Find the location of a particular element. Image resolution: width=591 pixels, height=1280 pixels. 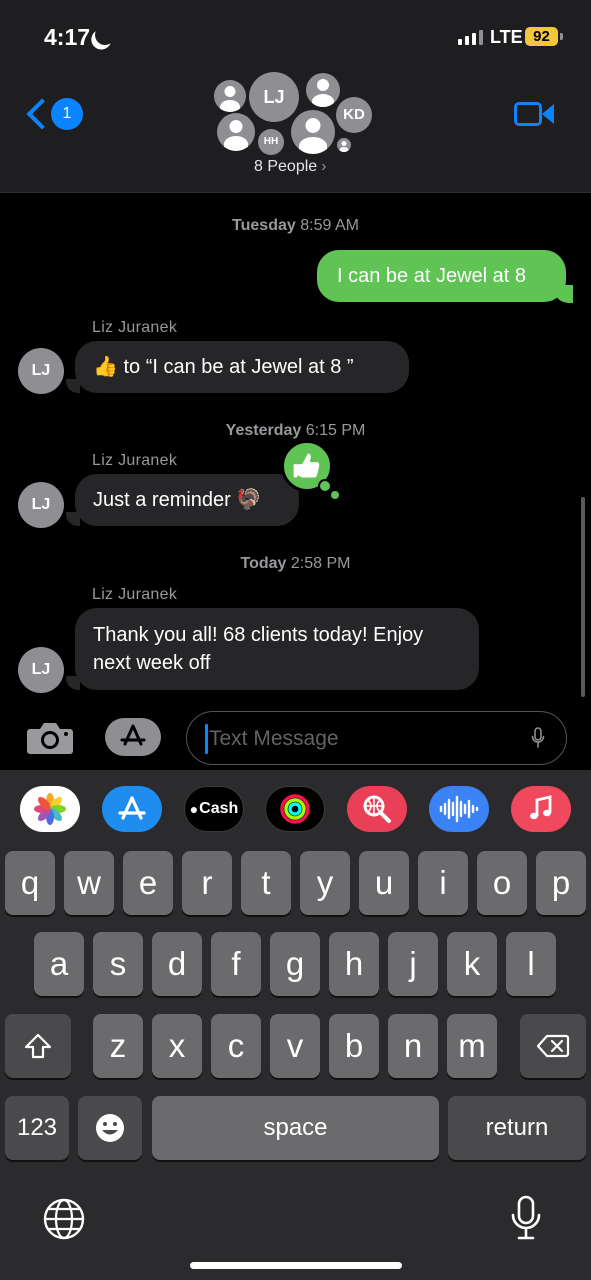

apple-cash-icon: ● Cash is located at coordinates (214, 809).